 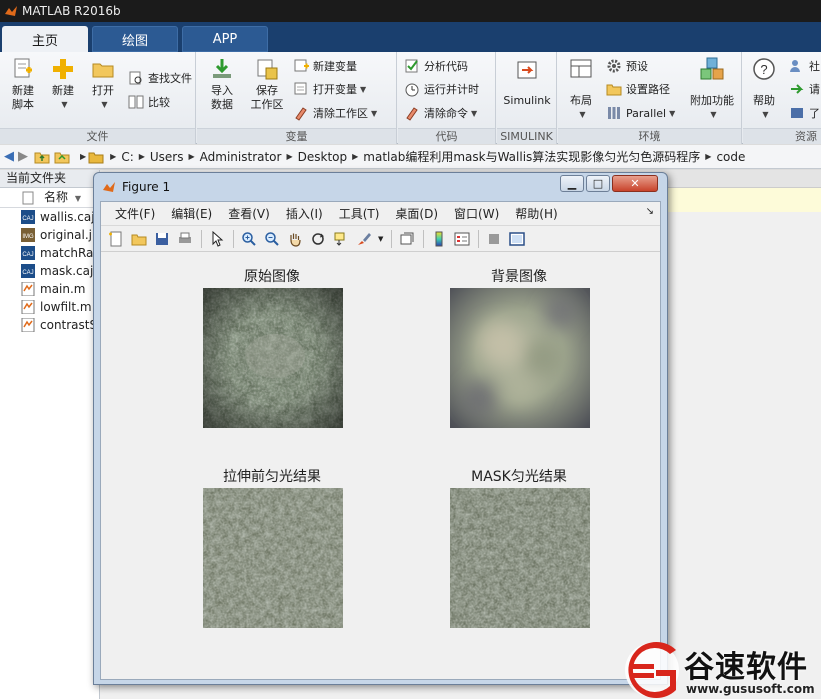 What do you see at coordinates (476, 213) in the screenshot?
I see `menu-window: 窗口(W)` at bounding box center [476, 213].